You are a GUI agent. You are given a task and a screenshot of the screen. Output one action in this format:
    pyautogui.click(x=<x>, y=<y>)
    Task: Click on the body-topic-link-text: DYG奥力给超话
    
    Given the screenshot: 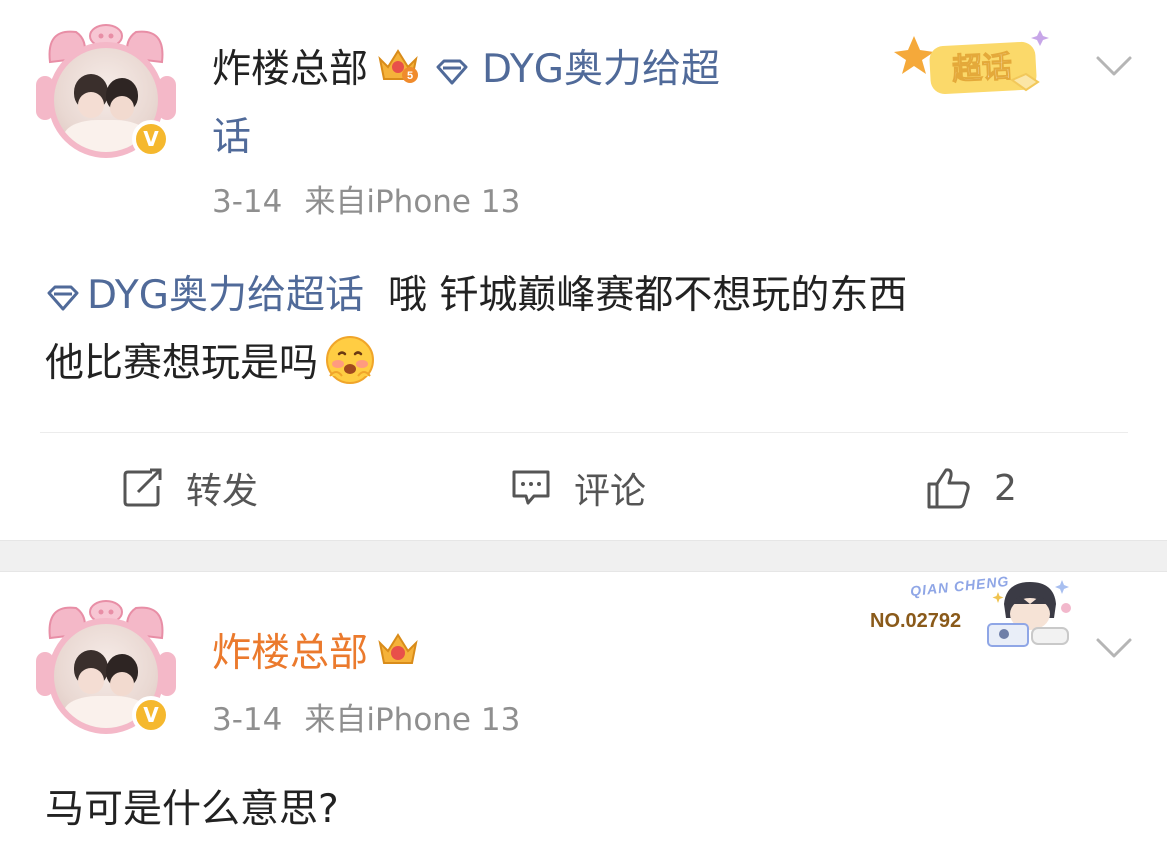 What is the action you would take?
    pyautogui.click(x=225, y=295)
    